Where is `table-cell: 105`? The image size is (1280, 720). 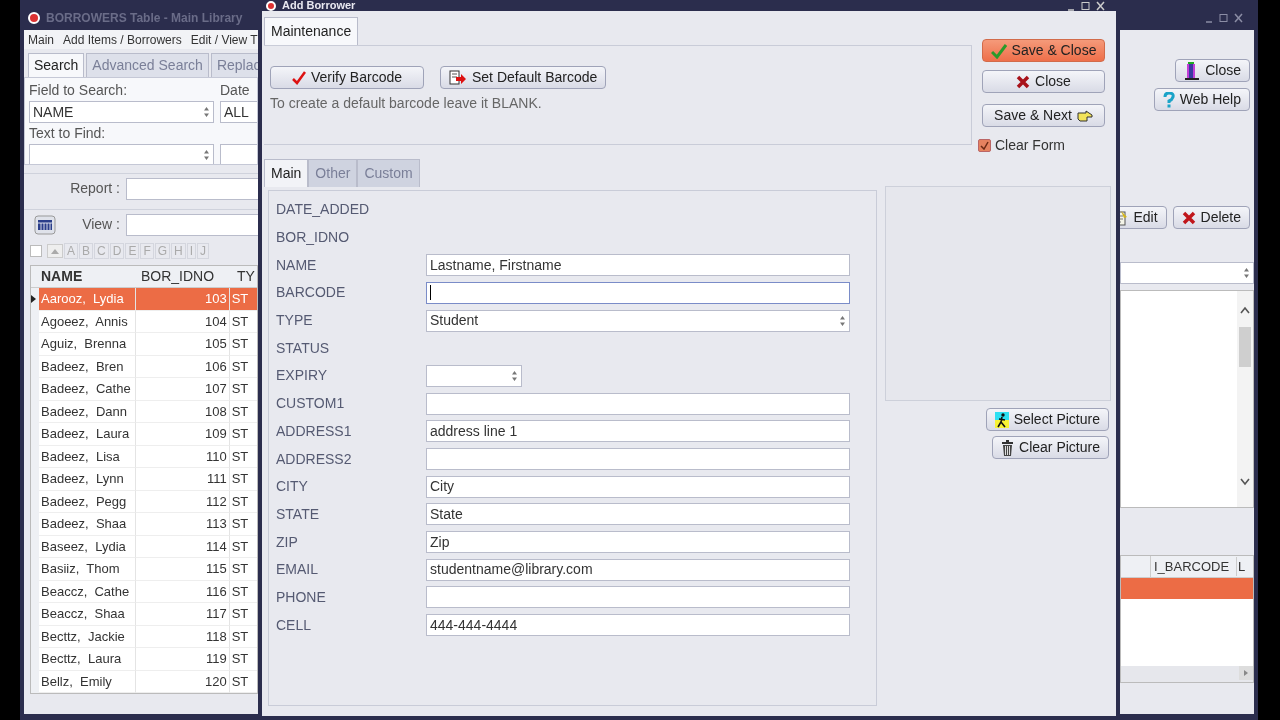 table-cell: 105 is located at coordinates (183, 344).